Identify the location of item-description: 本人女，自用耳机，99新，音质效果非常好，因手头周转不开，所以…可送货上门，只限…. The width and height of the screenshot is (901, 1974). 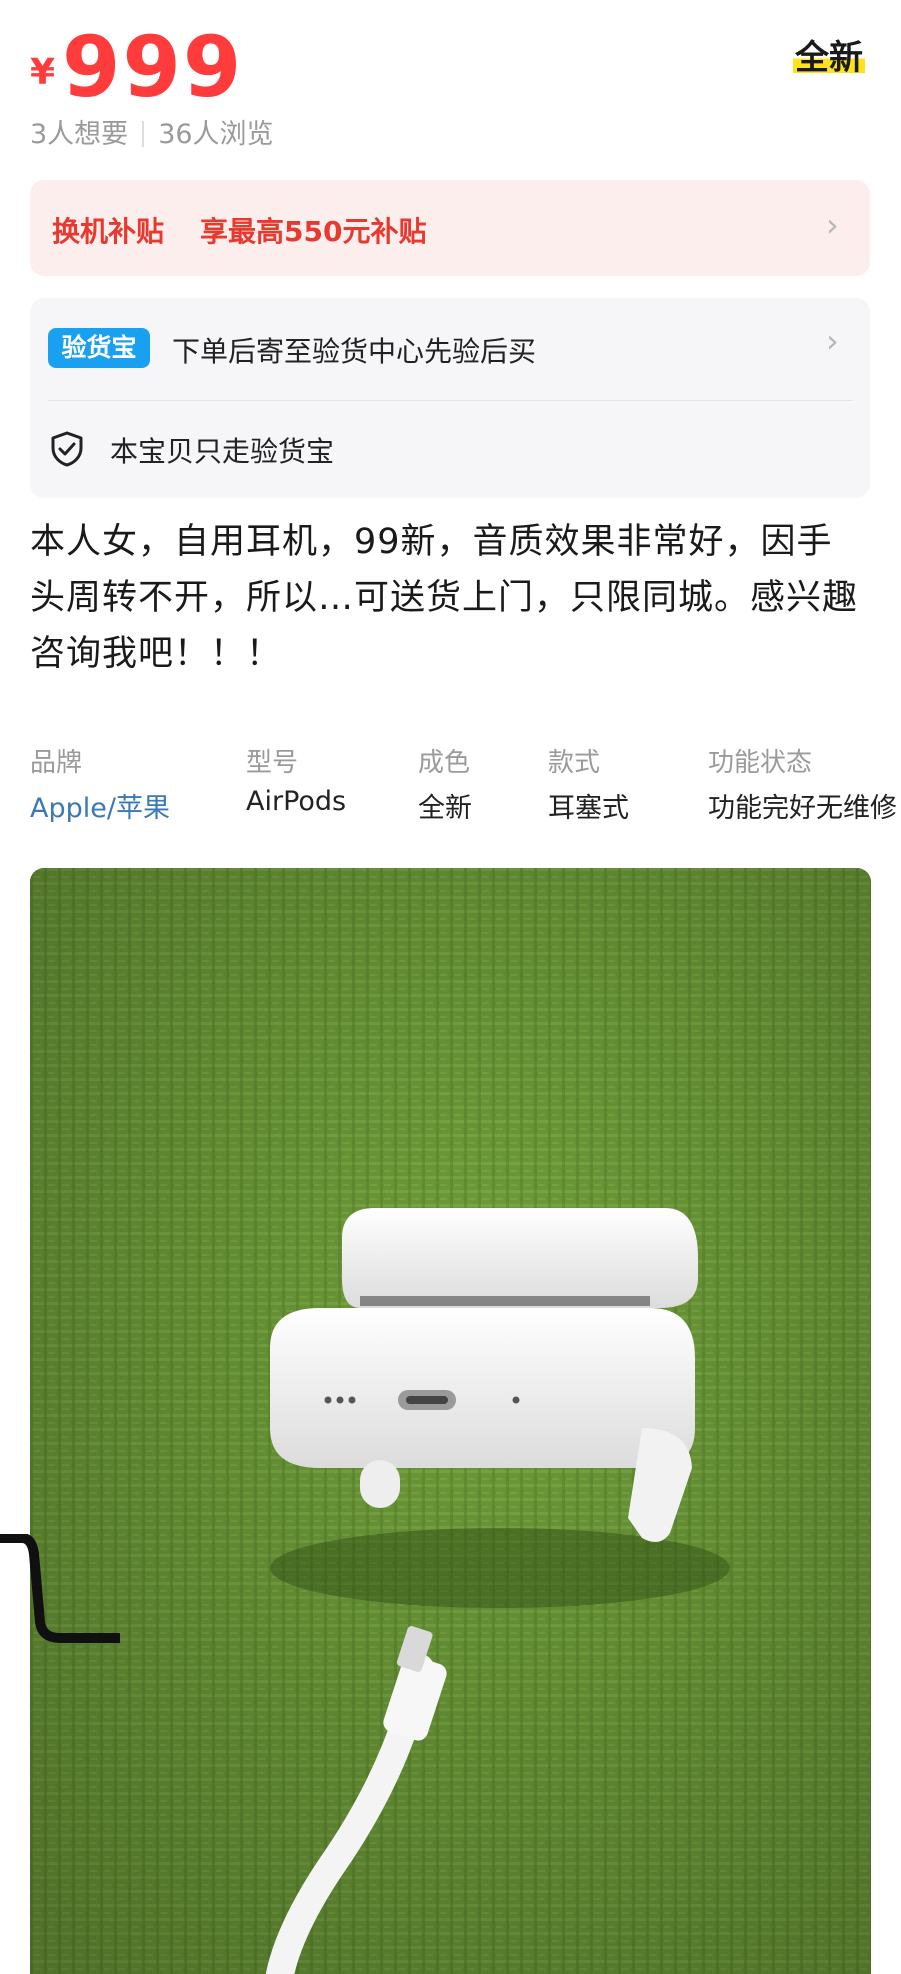
(444, 598).